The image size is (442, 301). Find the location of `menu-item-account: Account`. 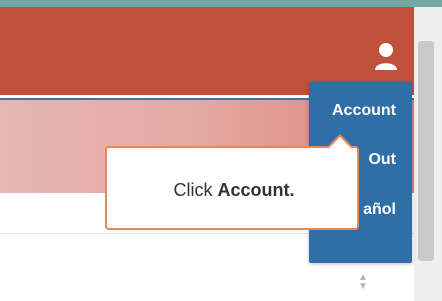

menu-item-account: Account is located at coordinates (360, 111).